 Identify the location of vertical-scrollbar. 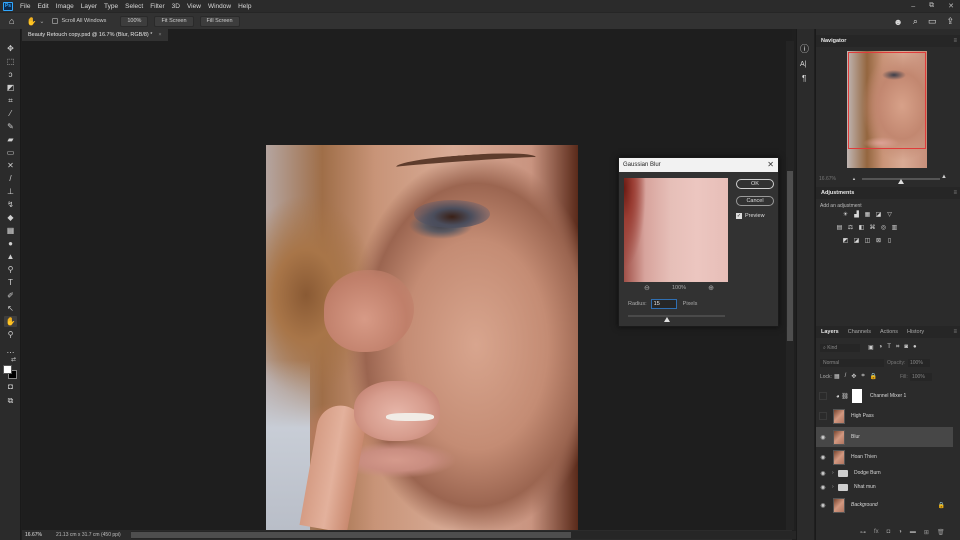
(790, 285).